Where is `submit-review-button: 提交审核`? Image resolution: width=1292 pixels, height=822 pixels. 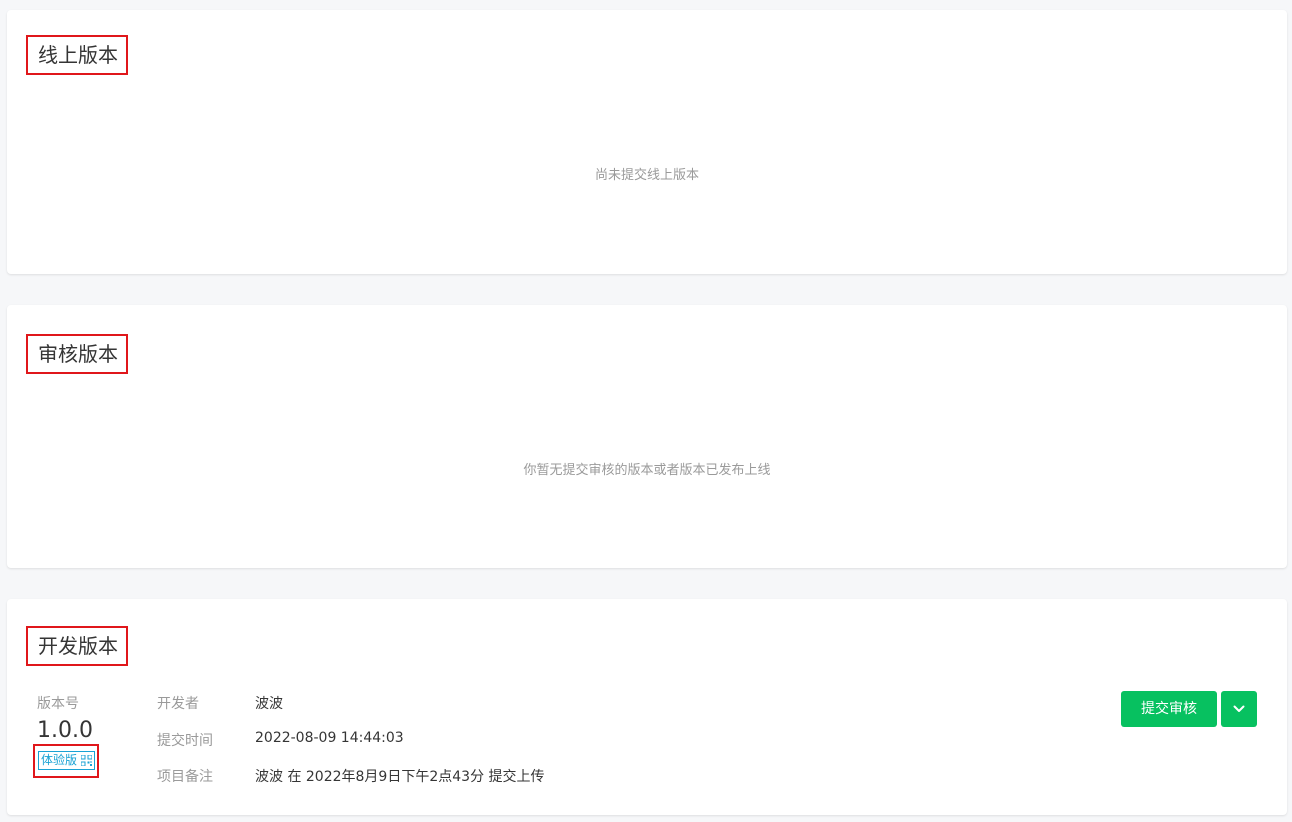 submit-review-button: 提交审核 is located at coordinates (1169, 709).